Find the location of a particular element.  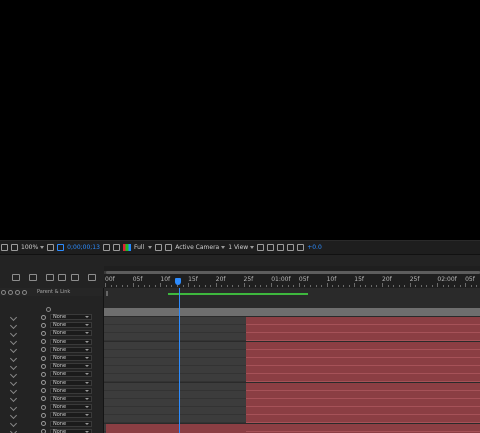

color-channel-icon is located at coordinates (126, 247).